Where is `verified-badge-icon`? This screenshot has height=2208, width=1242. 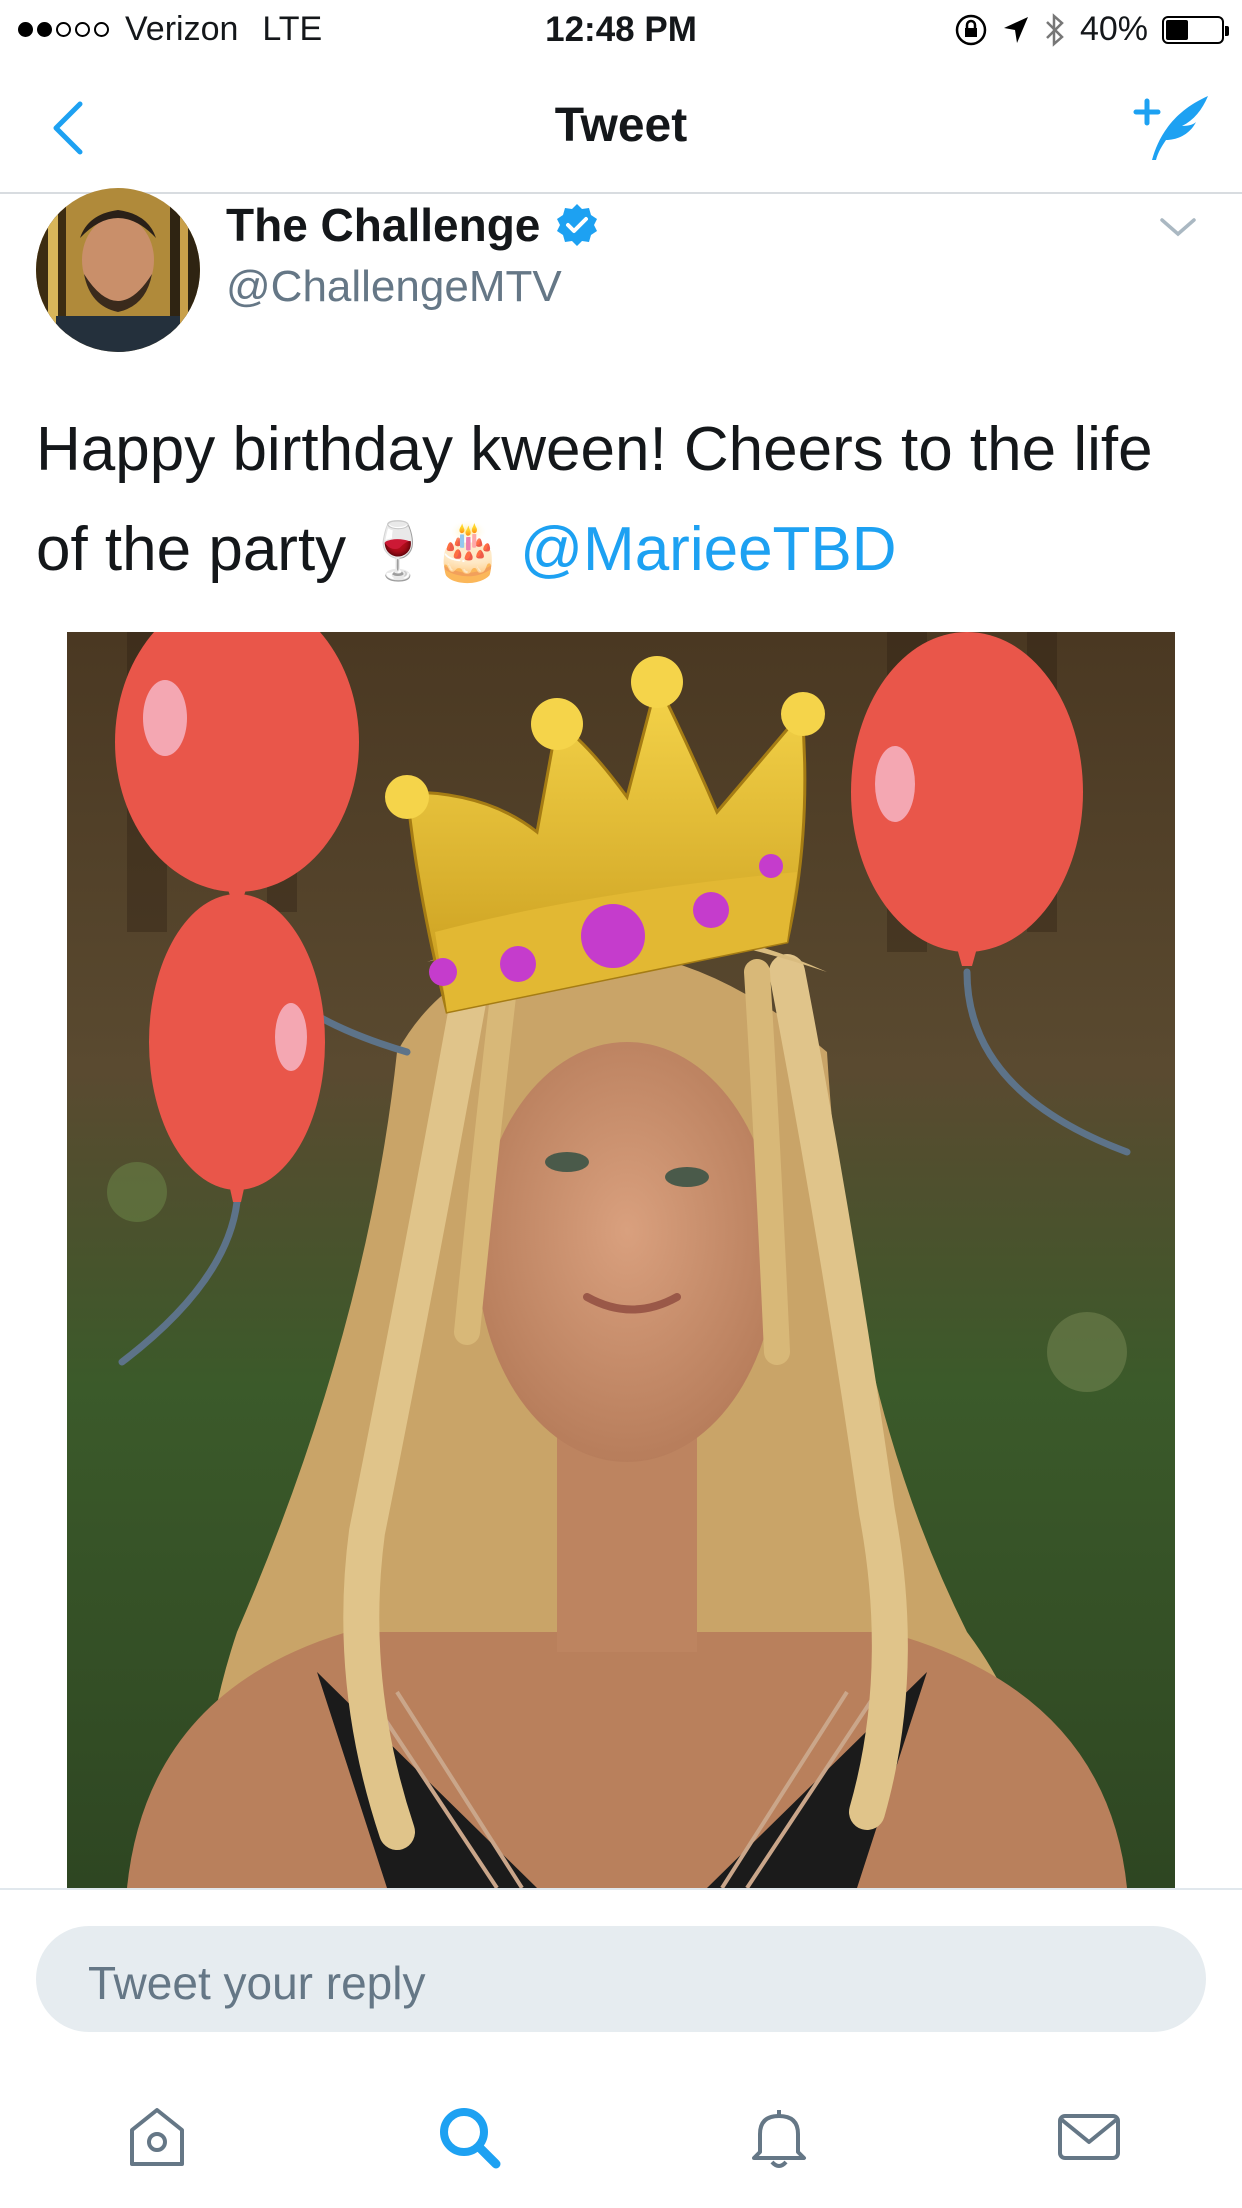 verified-badge-icon is located at coordinates (577, 225).